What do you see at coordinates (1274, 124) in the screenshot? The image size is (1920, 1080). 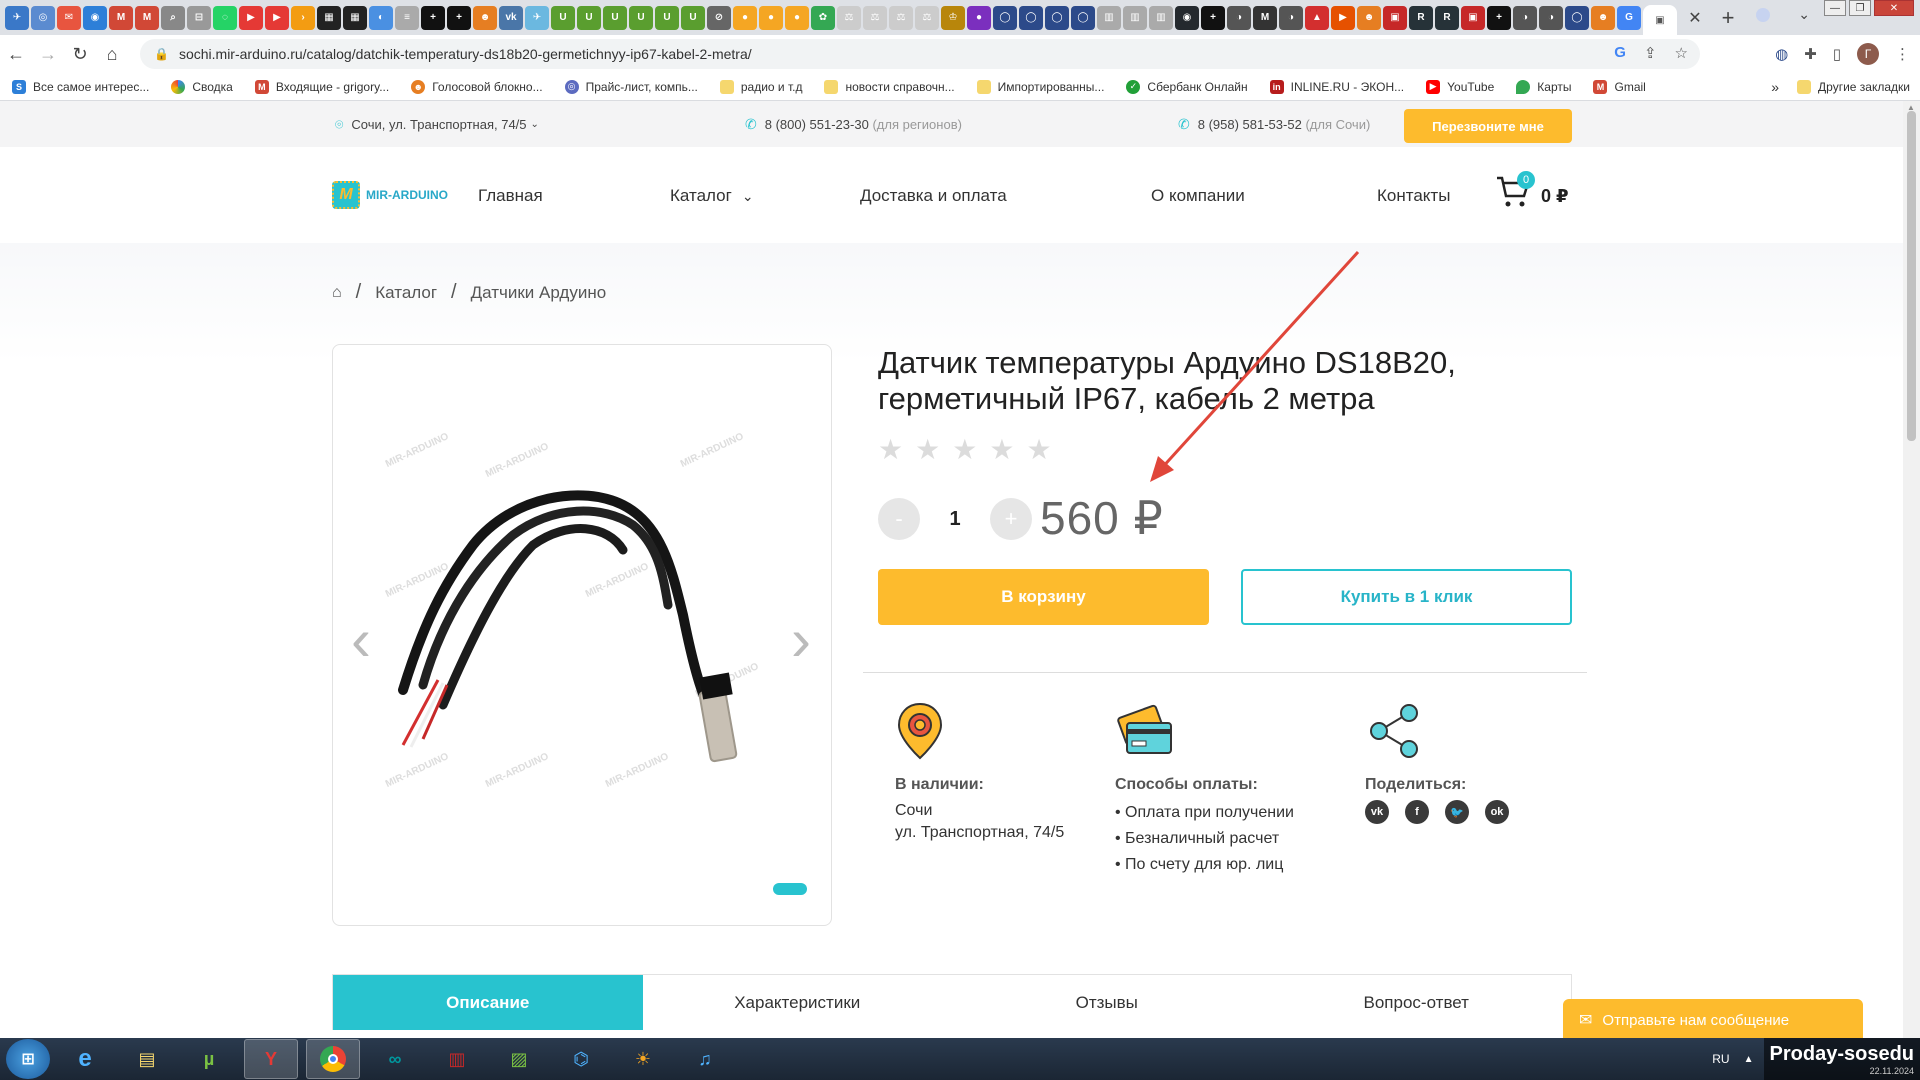 I see `phone-sochi: ✆ 8 (958) 581-53-52 (для Сочи)` at bounding box center [1274, 124].